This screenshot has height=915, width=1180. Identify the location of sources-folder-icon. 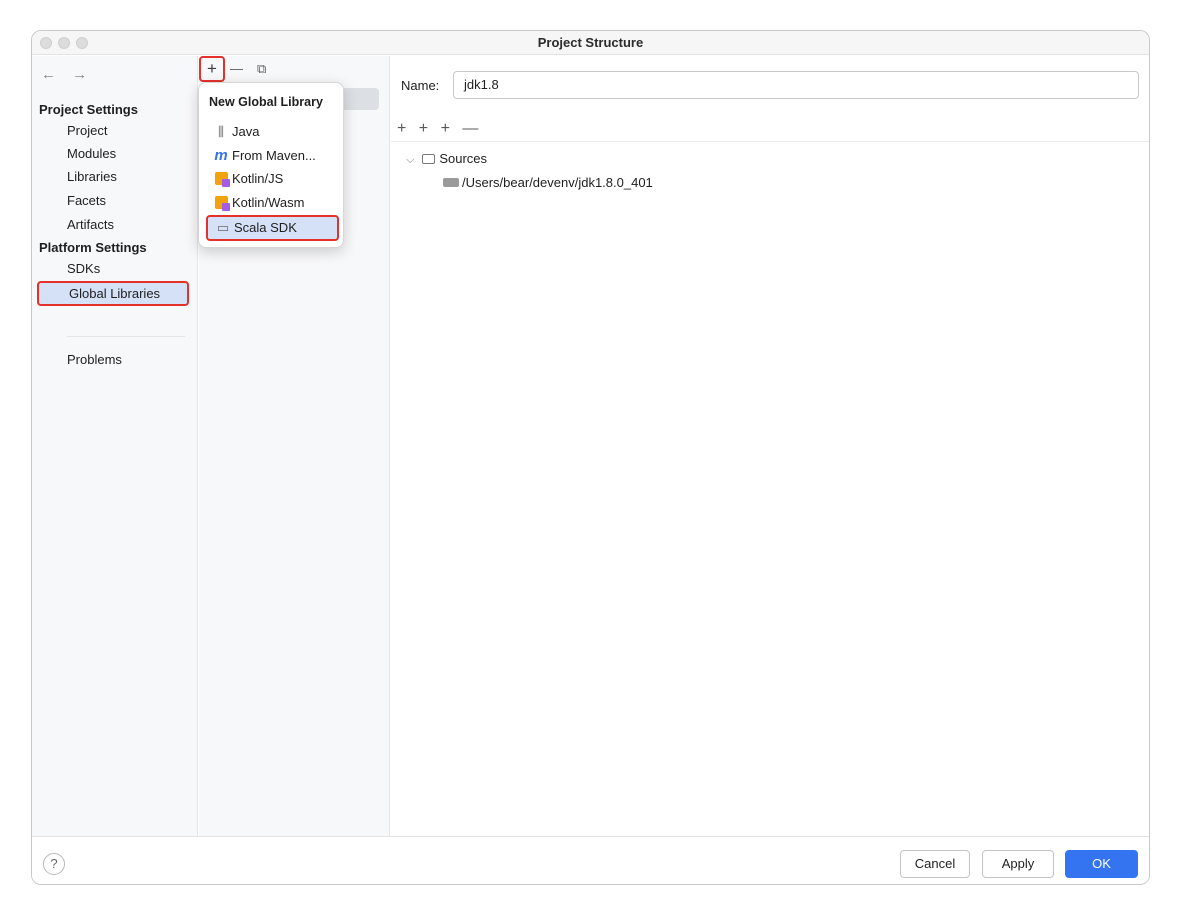
(429, 159).